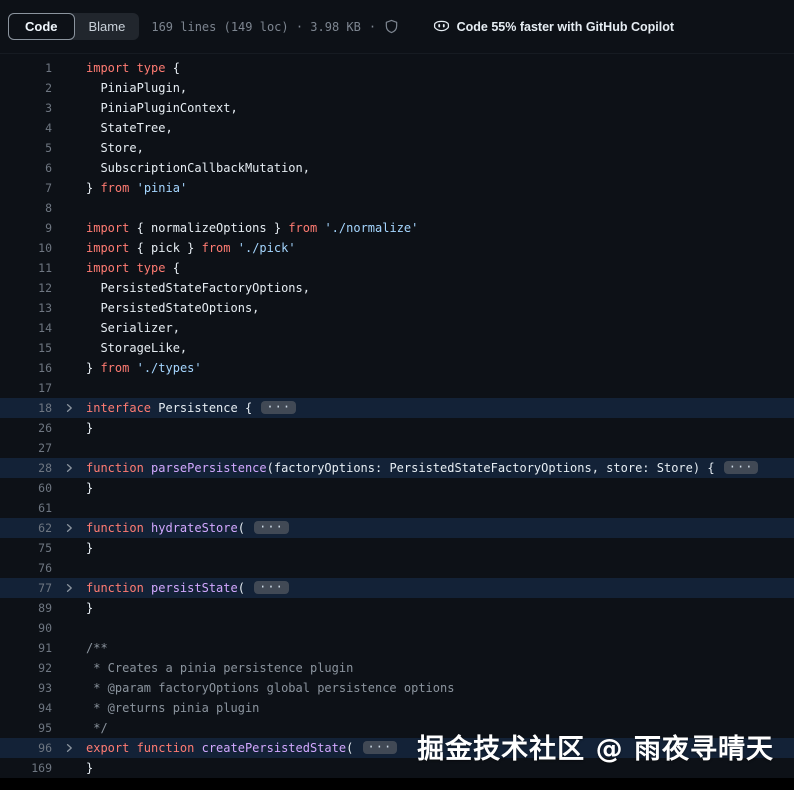 Image resolution: width=794 pixels, height=790 pixels. Describe the element at coordinates (191, 248) in the screenshot. I see `code-text: import { pick } from './pick'` at that location.